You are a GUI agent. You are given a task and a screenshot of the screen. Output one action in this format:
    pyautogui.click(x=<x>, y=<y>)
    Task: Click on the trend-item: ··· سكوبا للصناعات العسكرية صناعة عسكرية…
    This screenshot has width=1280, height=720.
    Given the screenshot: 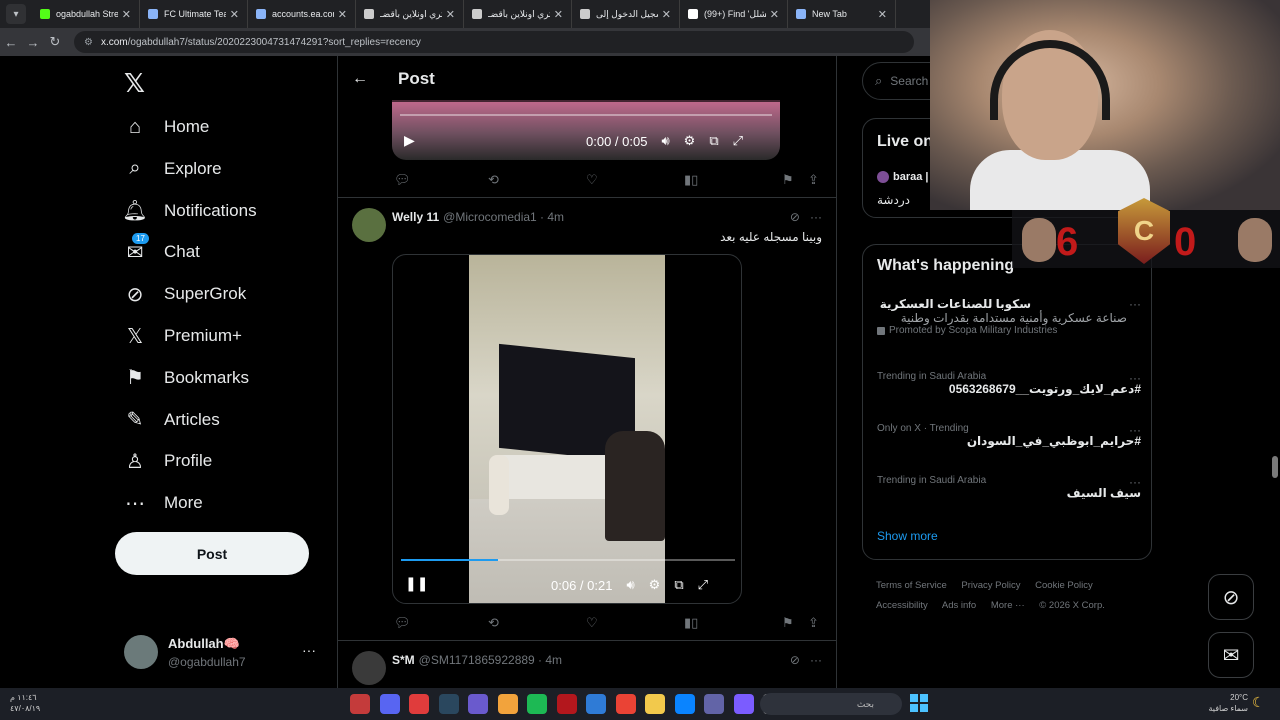 What is the action you would take?
    pyautogui.click(x=1009, y=316)
    